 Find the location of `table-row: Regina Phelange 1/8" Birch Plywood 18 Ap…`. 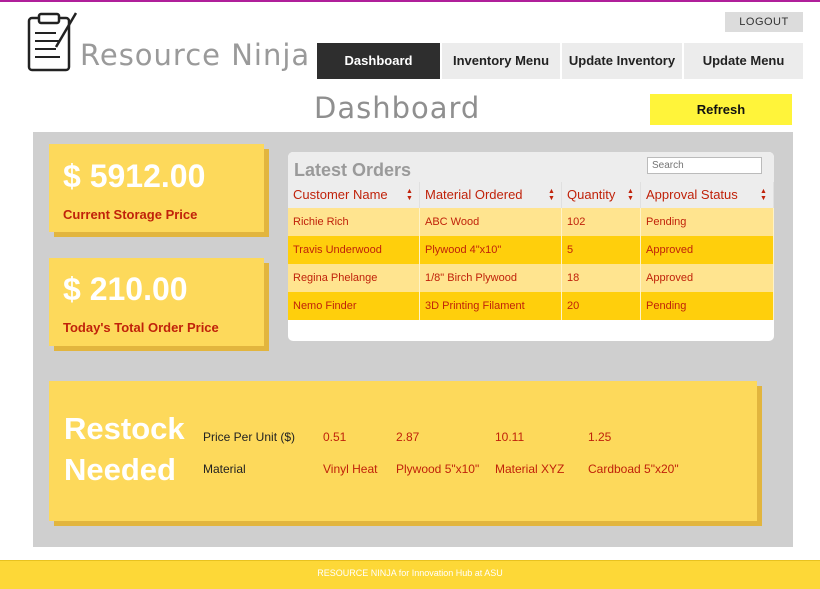

table-row: Regina Phelange 1/8" Birch Plywood 18 Ap… is located at coordinates (531, 278).